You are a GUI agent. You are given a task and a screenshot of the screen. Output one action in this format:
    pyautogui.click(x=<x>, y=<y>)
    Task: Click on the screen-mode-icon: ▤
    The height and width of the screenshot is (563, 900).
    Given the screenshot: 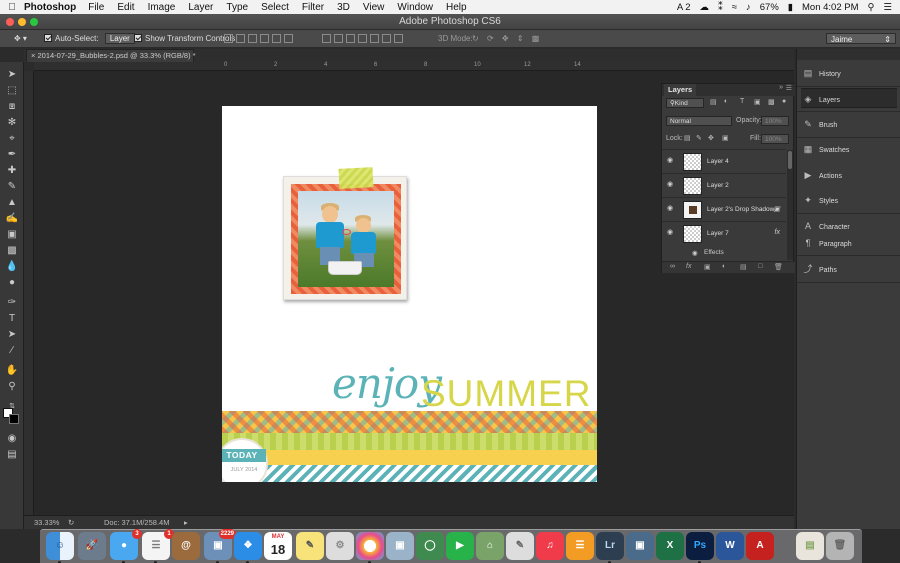 What is the action you would take?
    pyautogui.click(x=12, y=455)
    